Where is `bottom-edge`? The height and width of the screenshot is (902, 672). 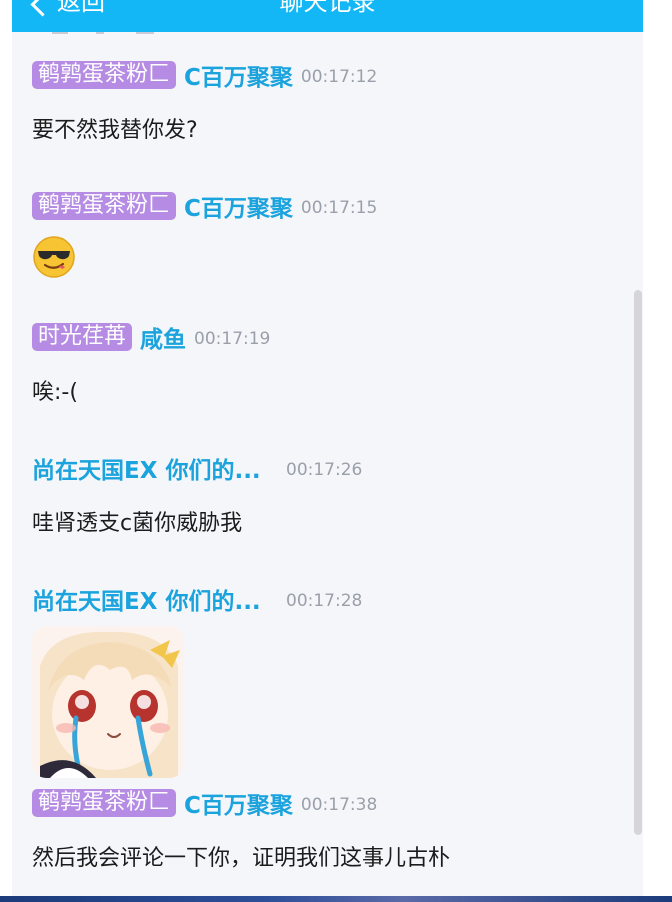
bottom-edge is located at coordinates (336, 899).